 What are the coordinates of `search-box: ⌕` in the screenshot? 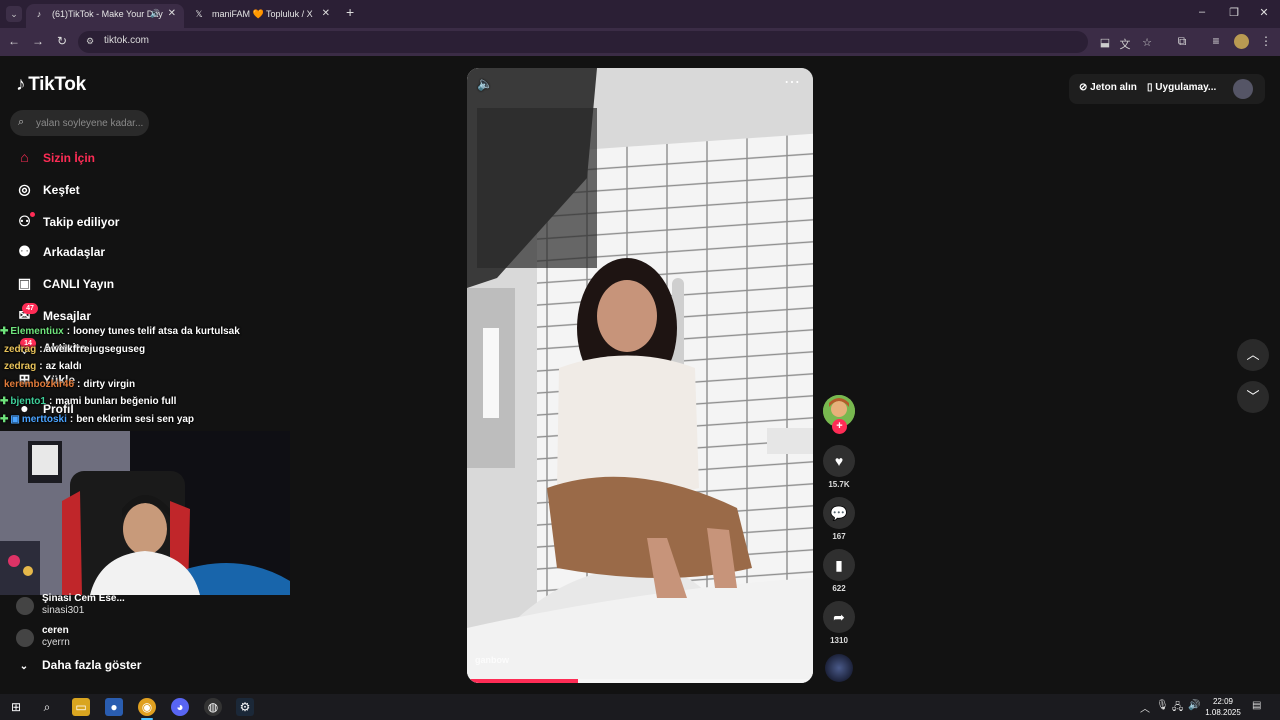 It's located at (79, 123).